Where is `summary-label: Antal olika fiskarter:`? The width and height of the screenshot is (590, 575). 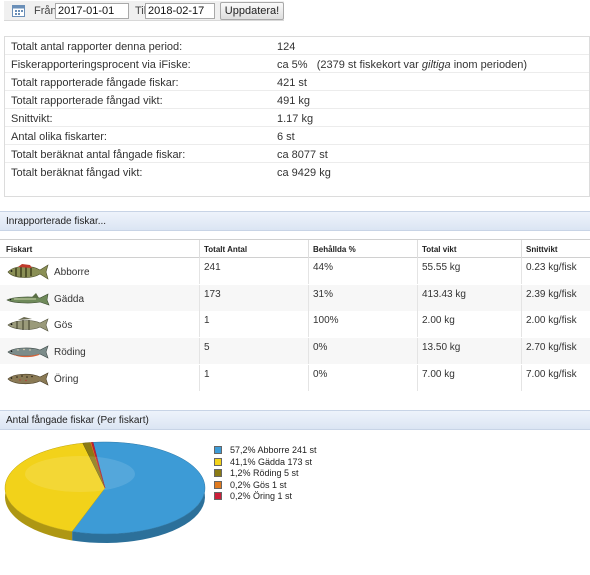
summary-label: Antal olika fiskarter: is located at coordinates (59, 137).